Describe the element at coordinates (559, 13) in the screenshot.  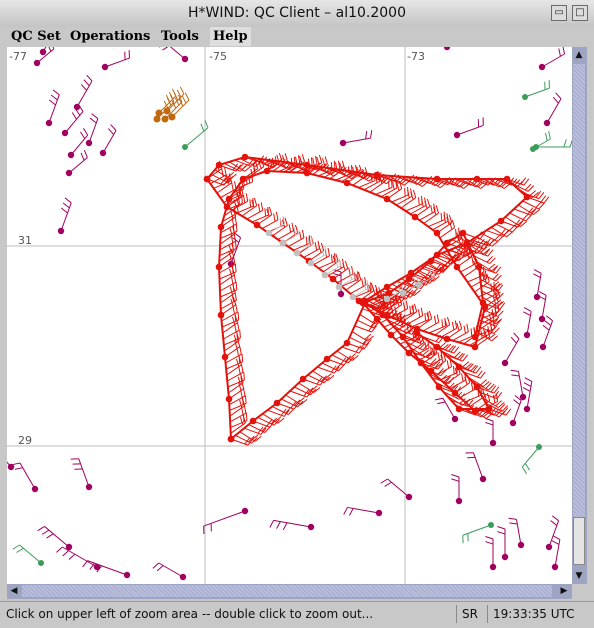
I see `minimize-icon: ▭` at that location.